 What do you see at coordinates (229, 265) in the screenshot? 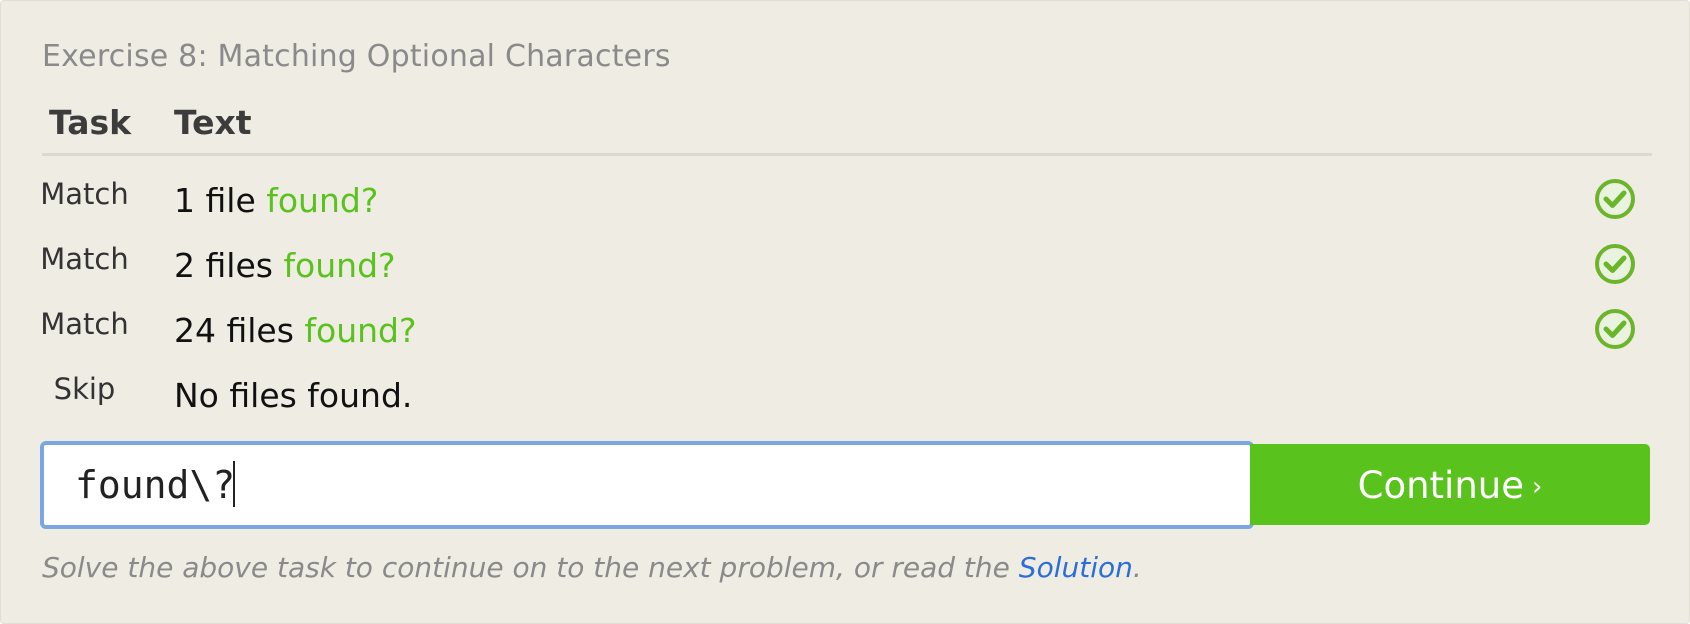
I see `text-plain: 2 files` at bounding box center [229, 265].